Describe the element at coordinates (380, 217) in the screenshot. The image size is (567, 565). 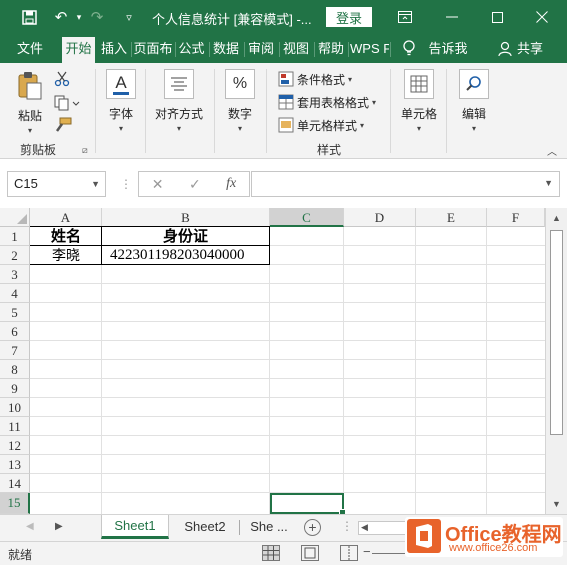
I see `column-header-d: D` at that location.